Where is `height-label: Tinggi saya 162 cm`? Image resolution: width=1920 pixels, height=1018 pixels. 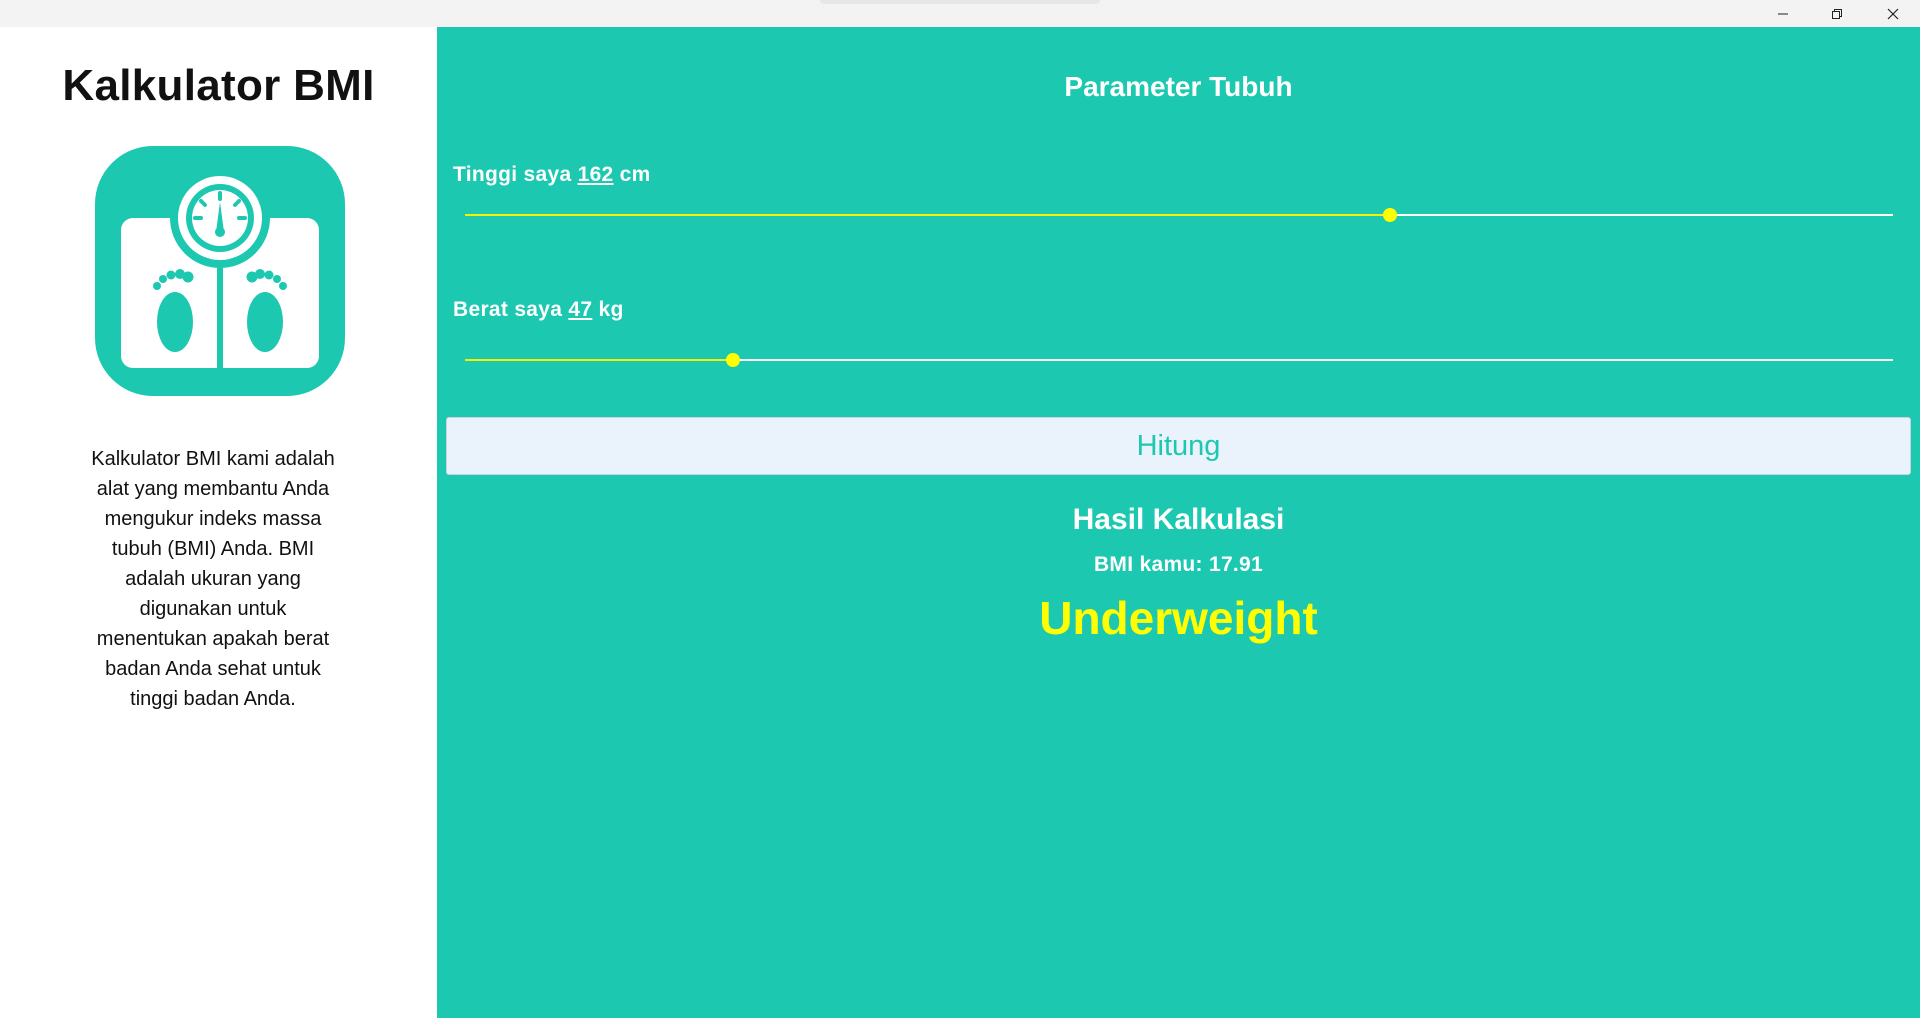
height-label: Tinggi saya 162 cm is located at coordinates (552, 175).